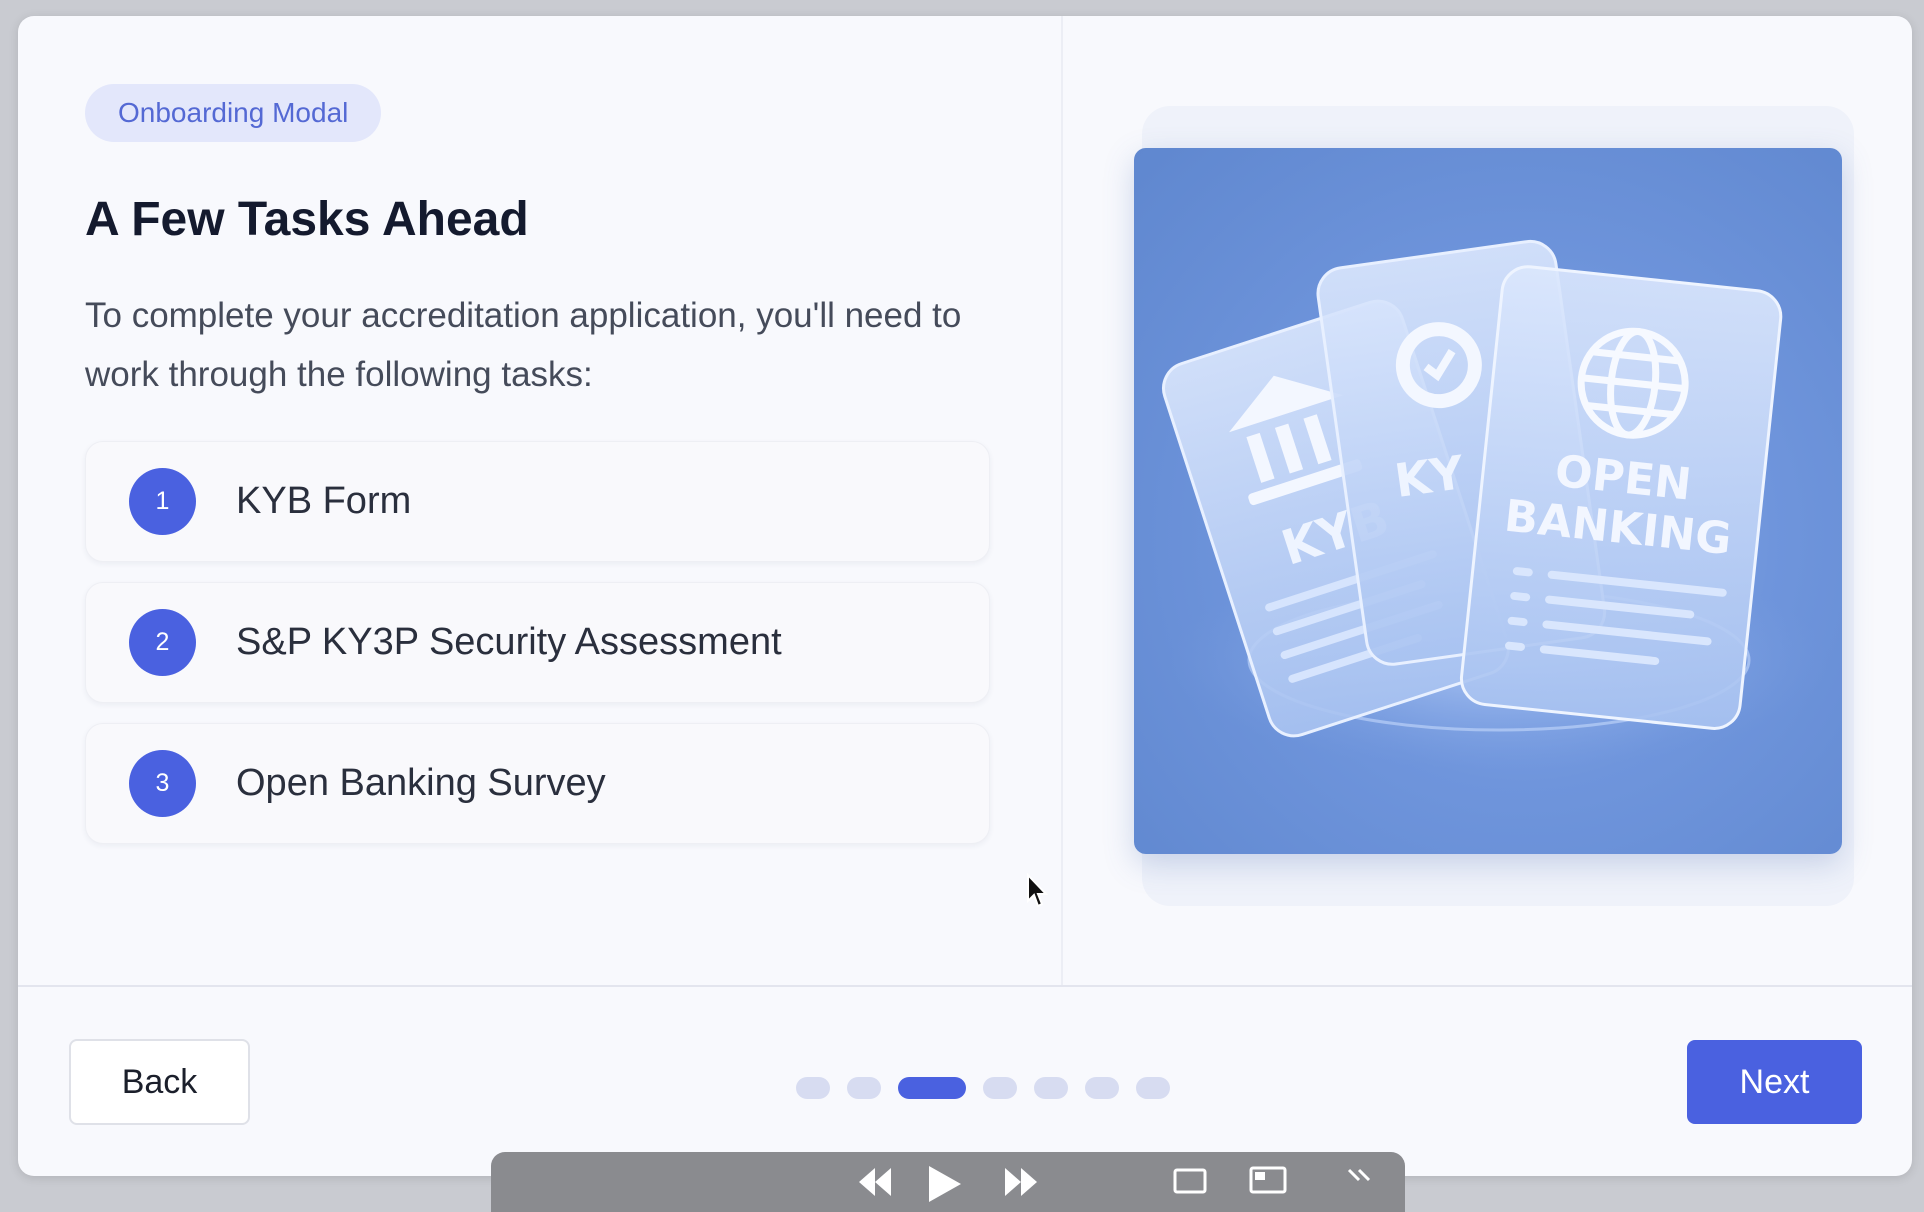 This screenshot has width=1924, height=1212. Describe the element at coordinates (1062, 500) in the screenshot. I see `pane-divider` at that location.